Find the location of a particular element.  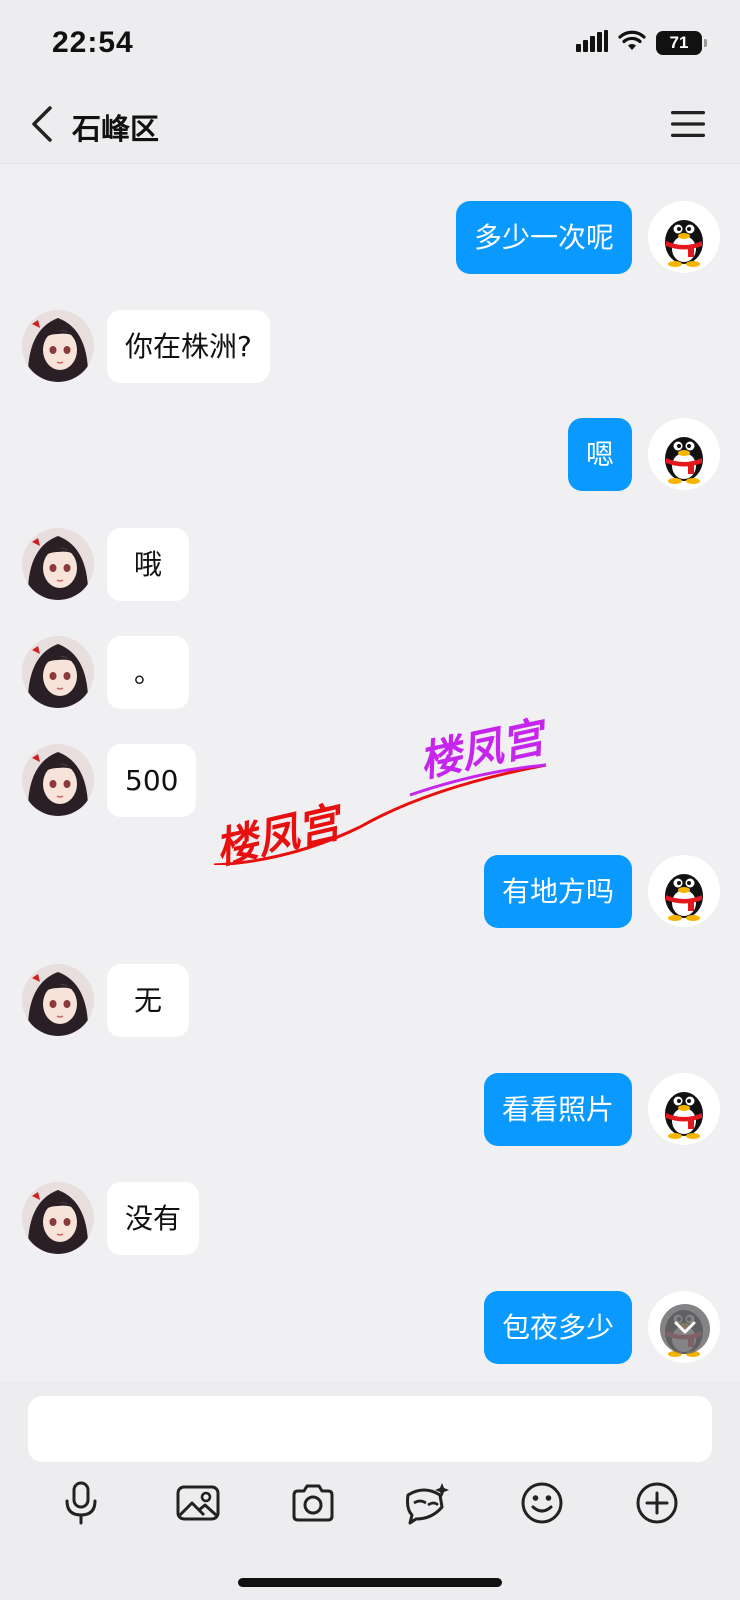

voice-button is located at coordinates (81, 1505).